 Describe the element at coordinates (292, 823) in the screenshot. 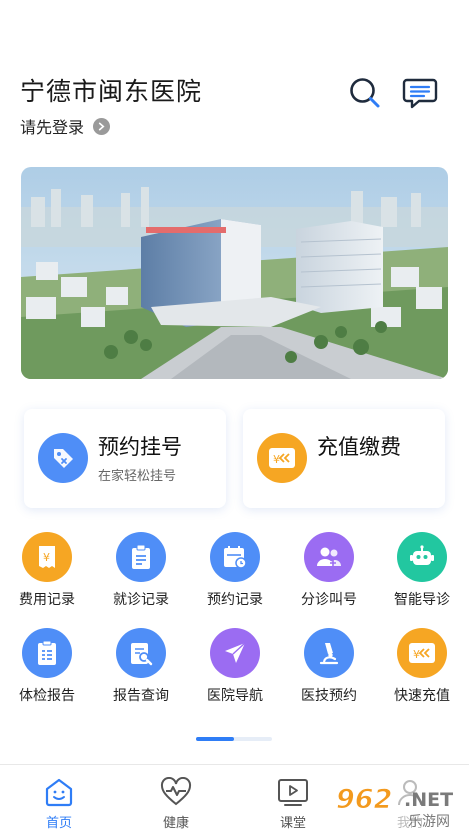

I see `tab-label: 课堂` at that location.